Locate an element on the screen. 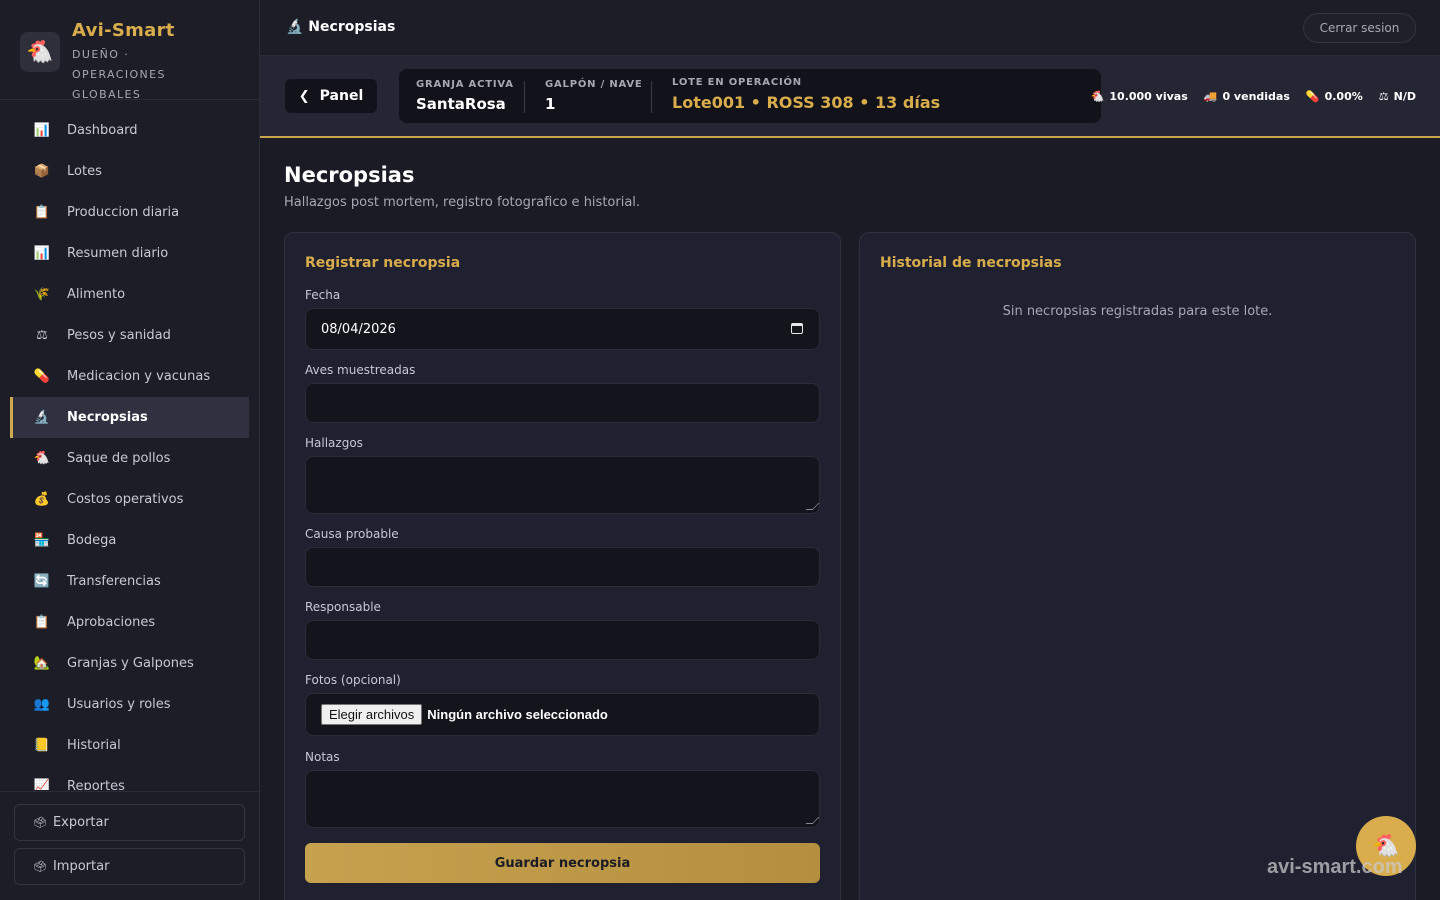 The width and height of the screenshot is (1440, 900). import-button: 🗳 Importar is located at coordinates (129, 866).